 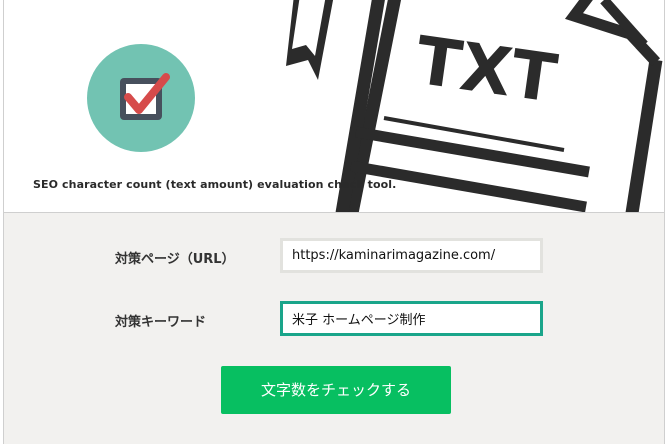 What do you see at coordinates (486, 70) in the screenshot?
I see `txt-label: TXT` at bounding box center [486, 70].